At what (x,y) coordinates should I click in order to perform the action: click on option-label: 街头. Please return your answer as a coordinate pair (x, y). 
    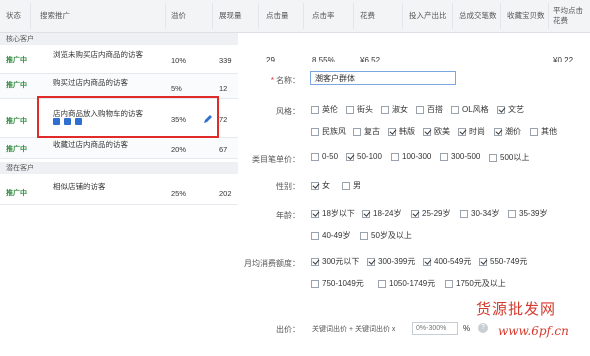
    Looking at the image, I should click on (365, 109).